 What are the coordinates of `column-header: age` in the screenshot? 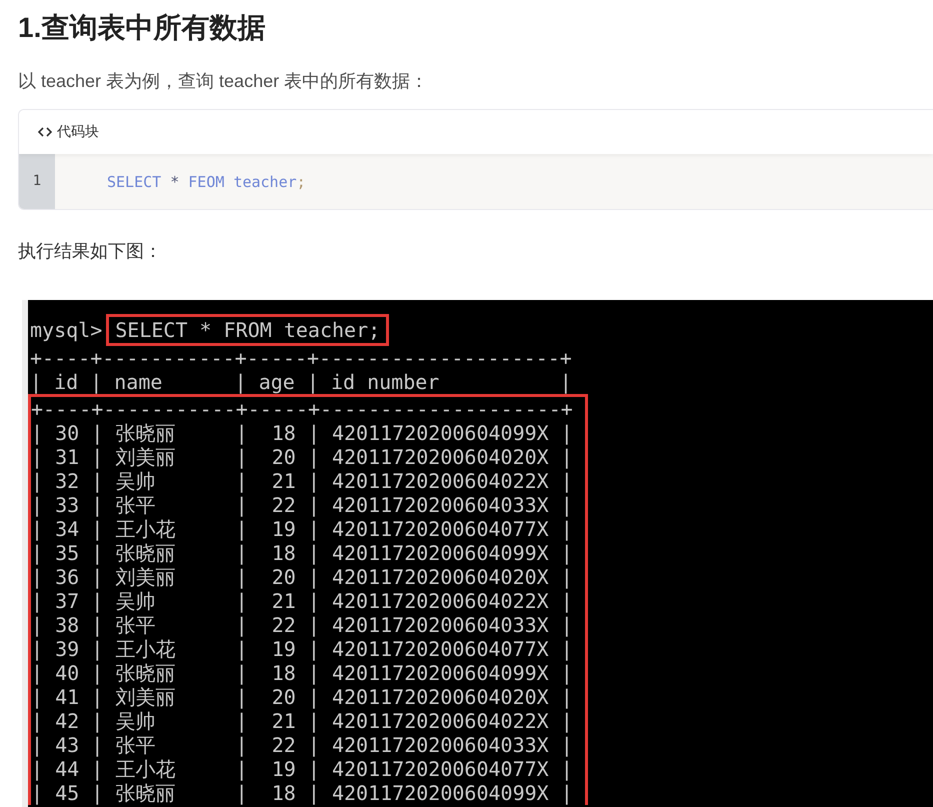 It's located at (276, 382).